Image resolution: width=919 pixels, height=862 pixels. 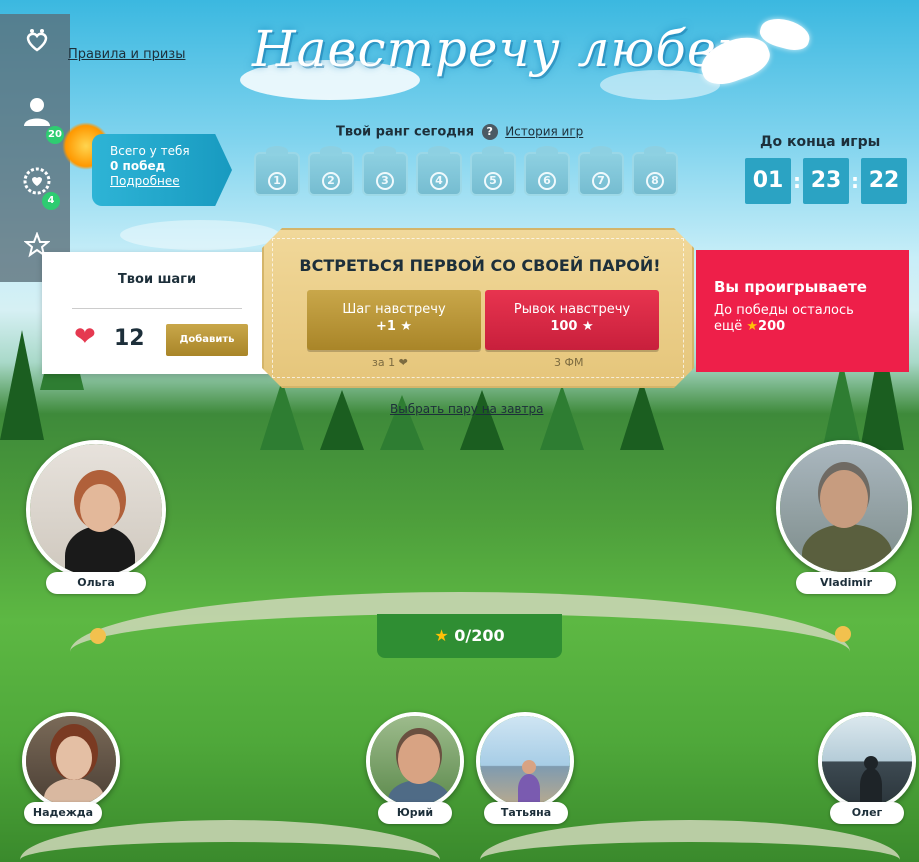 What do you see at coordinates (63, 813) in the screenshot?
I see `name-tag-nadezhda: Надежда` at bounding box center [63, 813].